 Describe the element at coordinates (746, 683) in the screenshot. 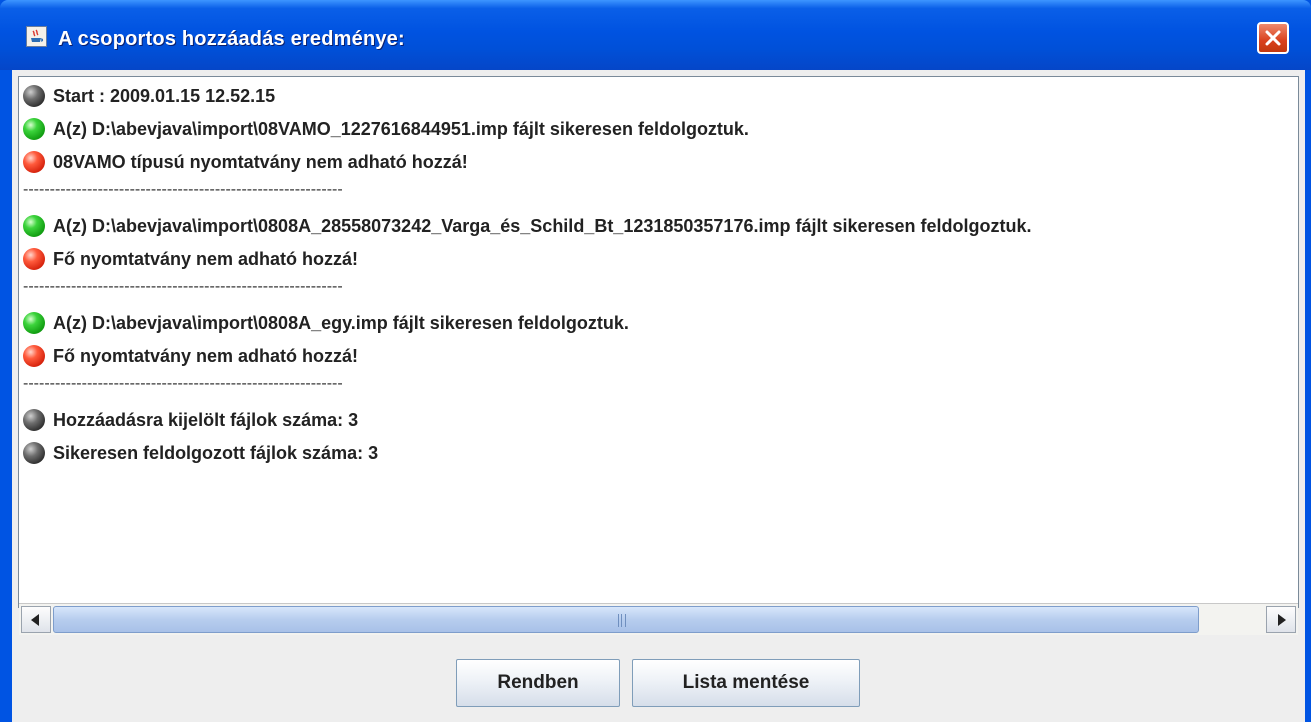

I see `save-list-button: Lista mentése` at that location.